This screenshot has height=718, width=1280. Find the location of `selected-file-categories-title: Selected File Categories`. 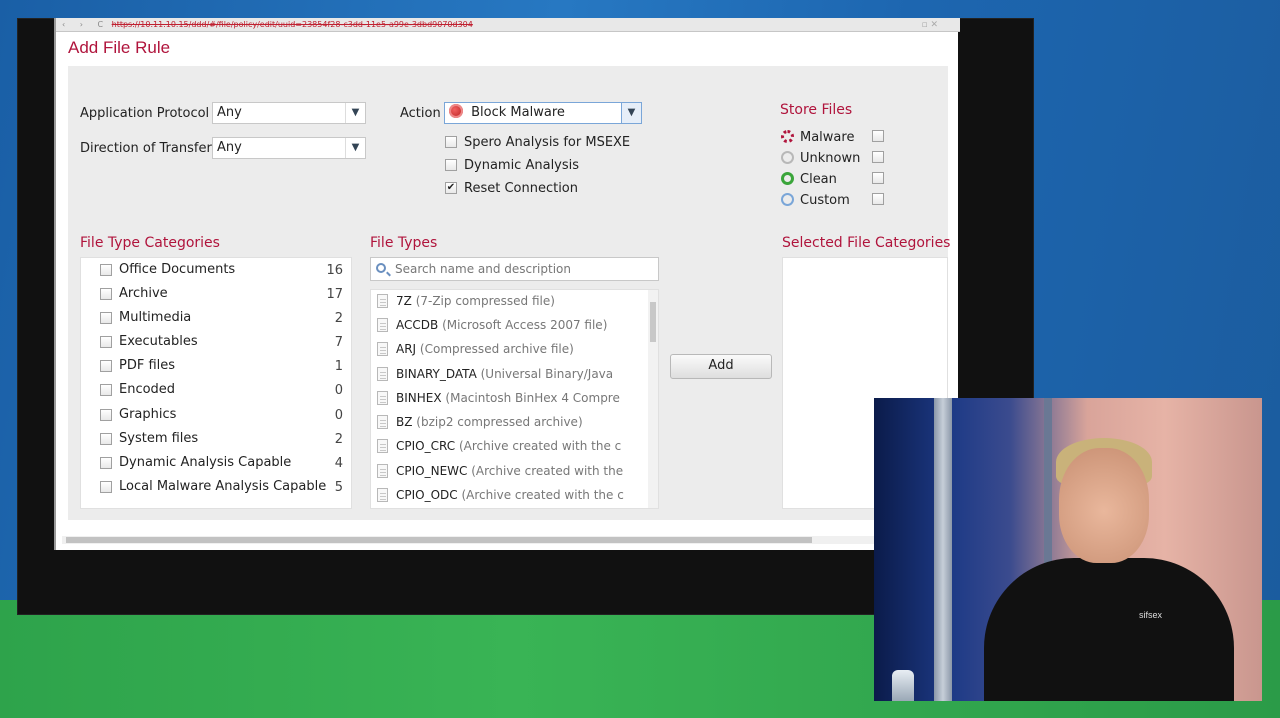

selected-file-categories-title: Selected File Categories is located at coordinates (866, 243).